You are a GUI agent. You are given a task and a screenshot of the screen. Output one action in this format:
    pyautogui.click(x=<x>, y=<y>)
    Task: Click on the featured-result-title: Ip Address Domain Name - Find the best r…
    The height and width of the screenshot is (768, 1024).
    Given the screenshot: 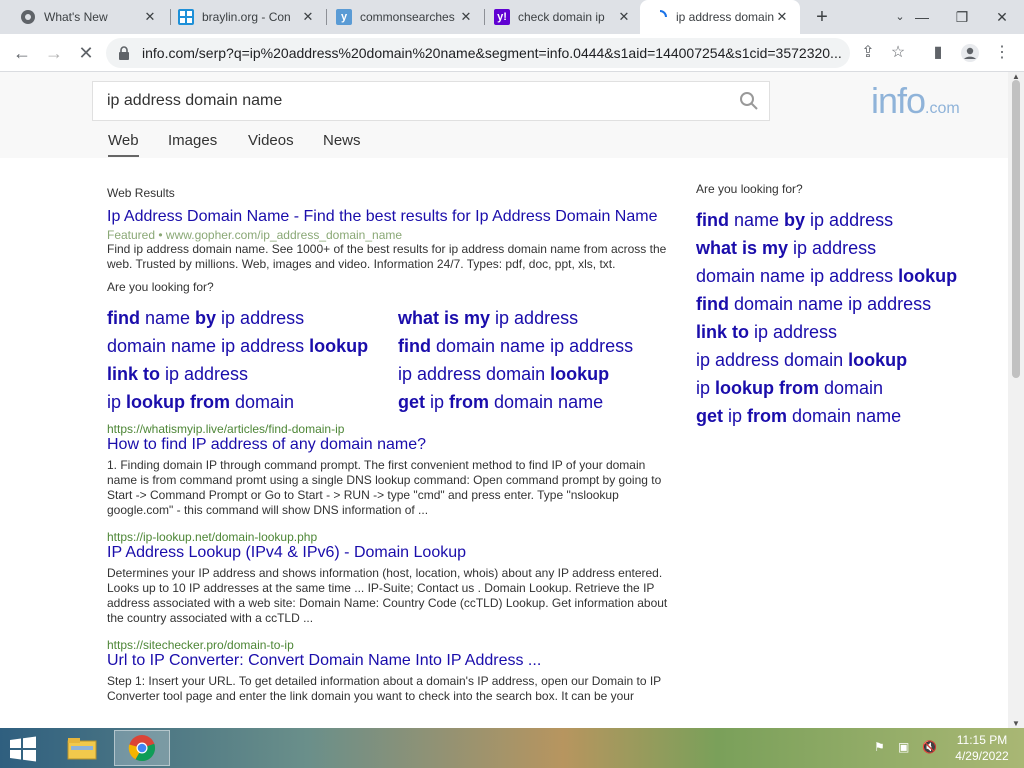 What is the action you would take?
    pyautogui.click(x=389, y=217)
    